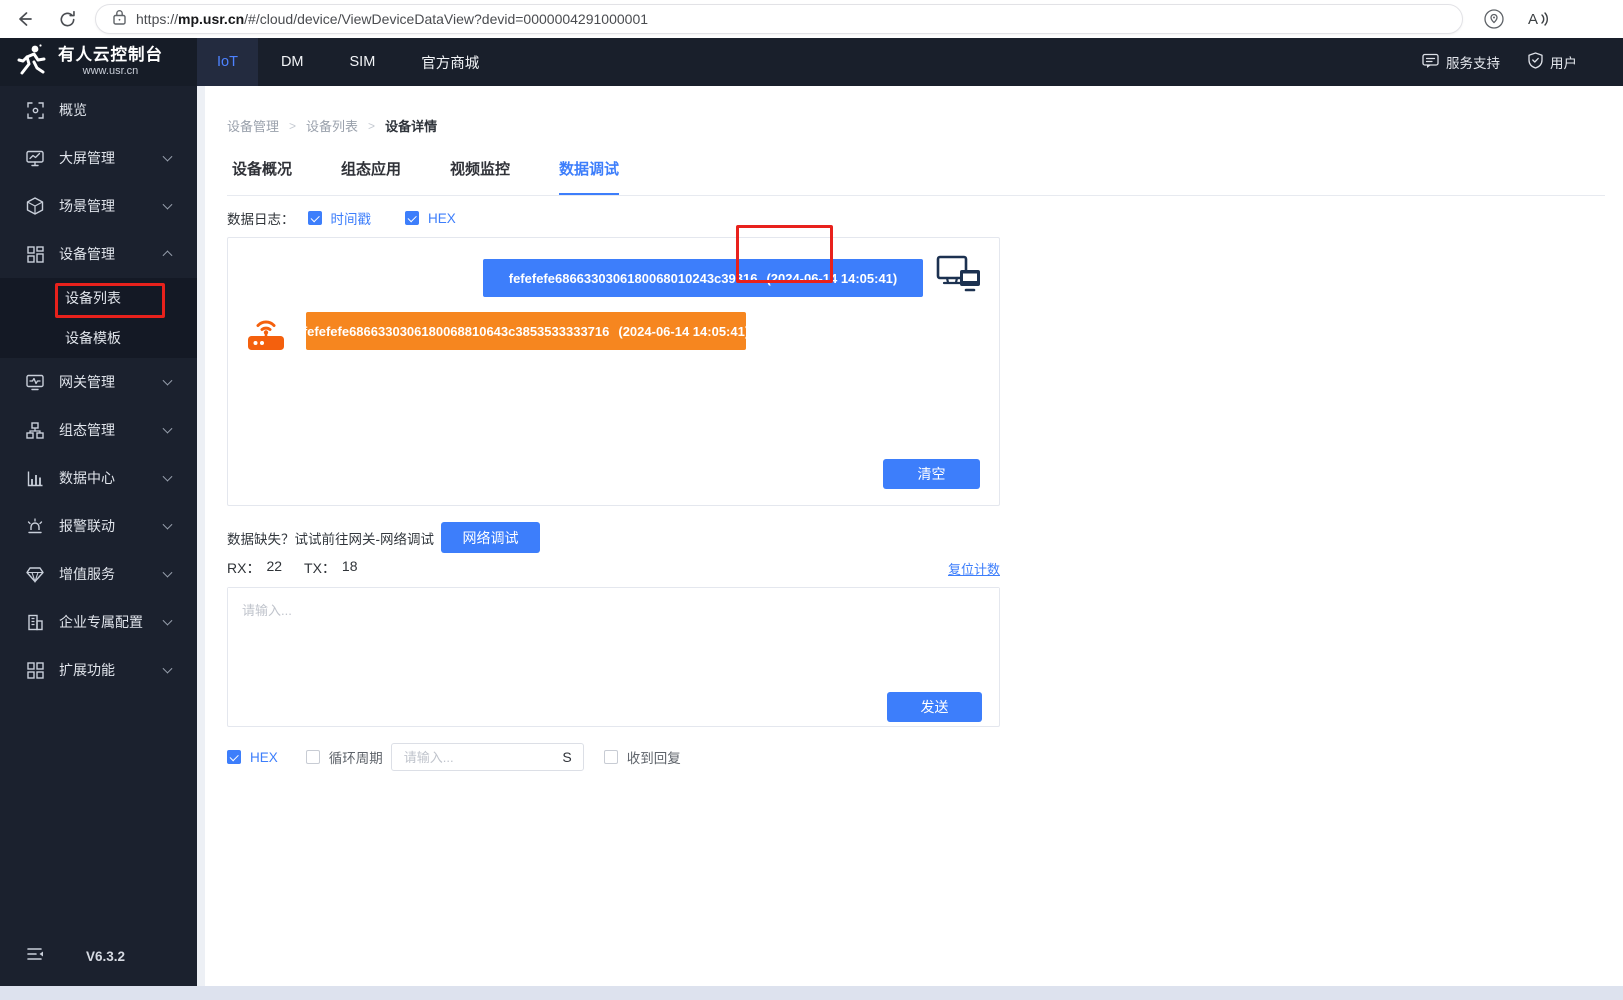  What do you see at coordinates (98, 478) in the screenshot?
I see `sidebar-item-datacenter: 数据中心` at bounding box center [98, 478].